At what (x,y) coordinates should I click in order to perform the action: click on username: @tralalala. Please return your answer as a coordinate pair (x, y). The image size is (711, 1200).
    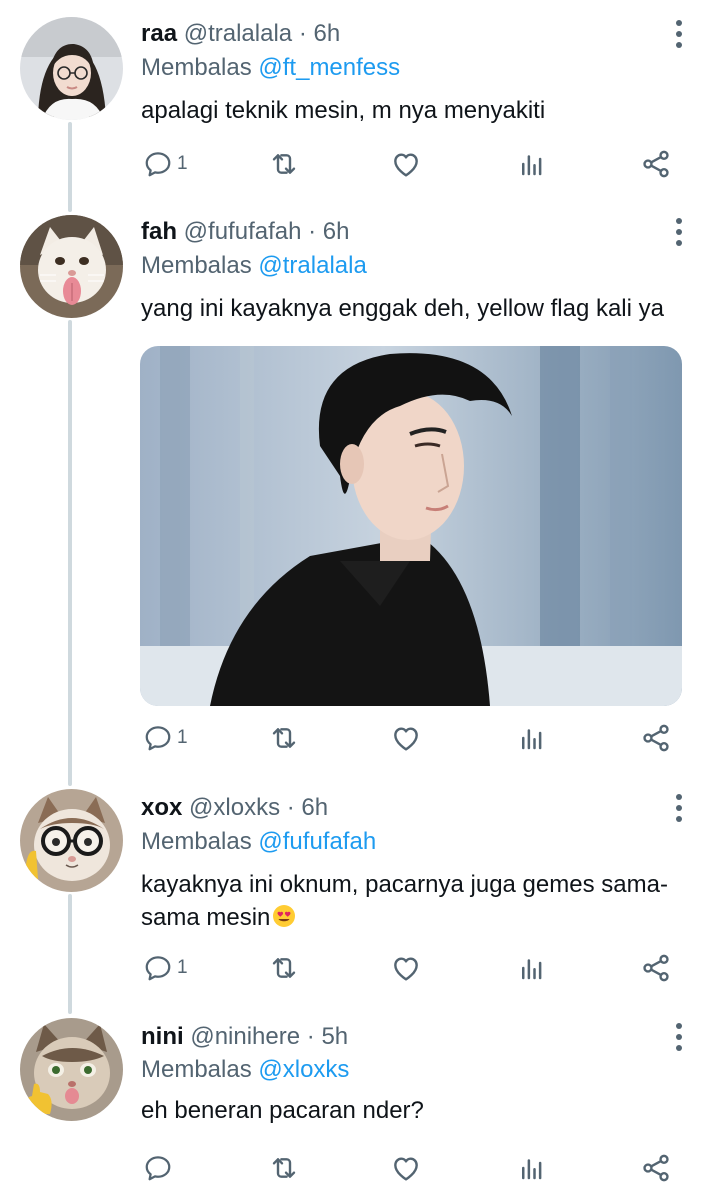
    Looking at the image, I should click on (238, 33).